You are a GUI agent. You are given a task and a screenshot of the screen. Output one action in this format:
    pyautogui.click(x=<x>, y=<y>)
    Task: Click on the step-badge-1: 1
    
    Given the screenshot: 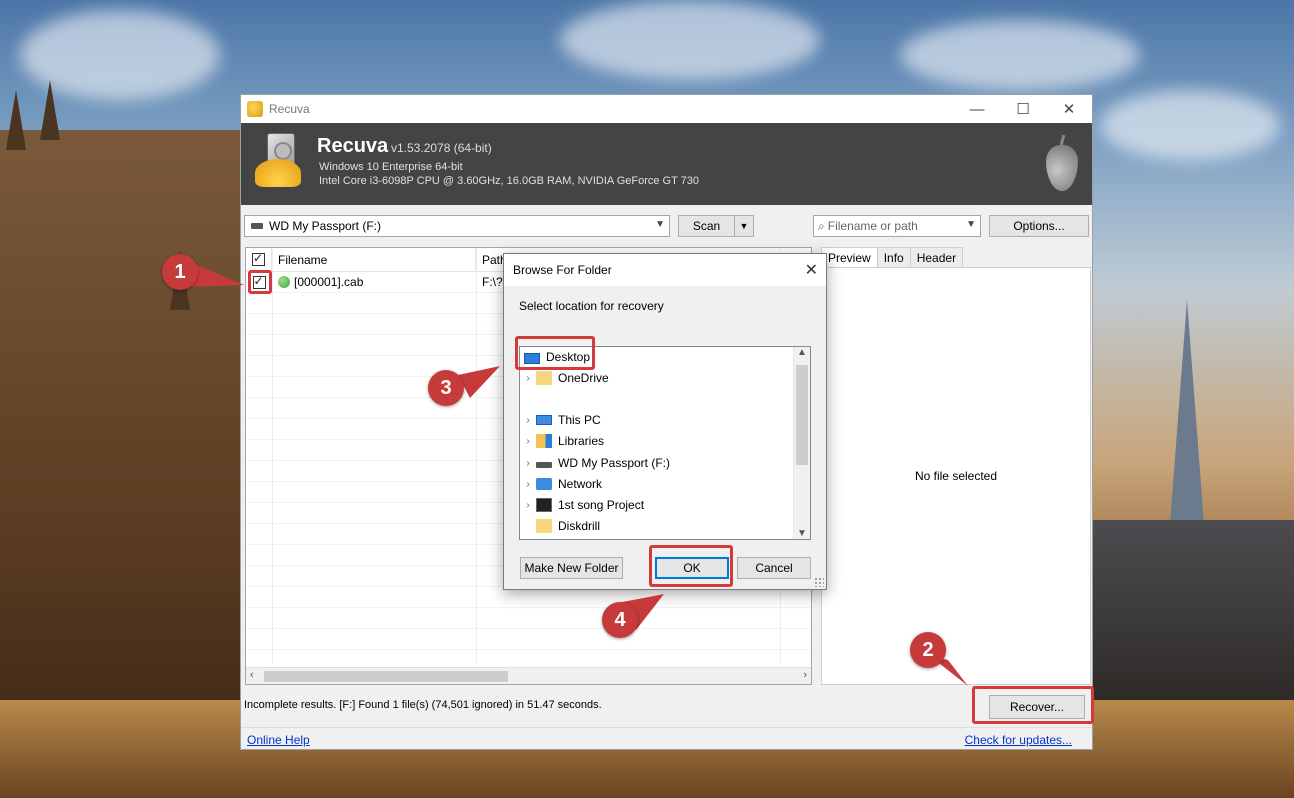 What is the action you would take?
    pyautogui.click(x=180, y=272)
    